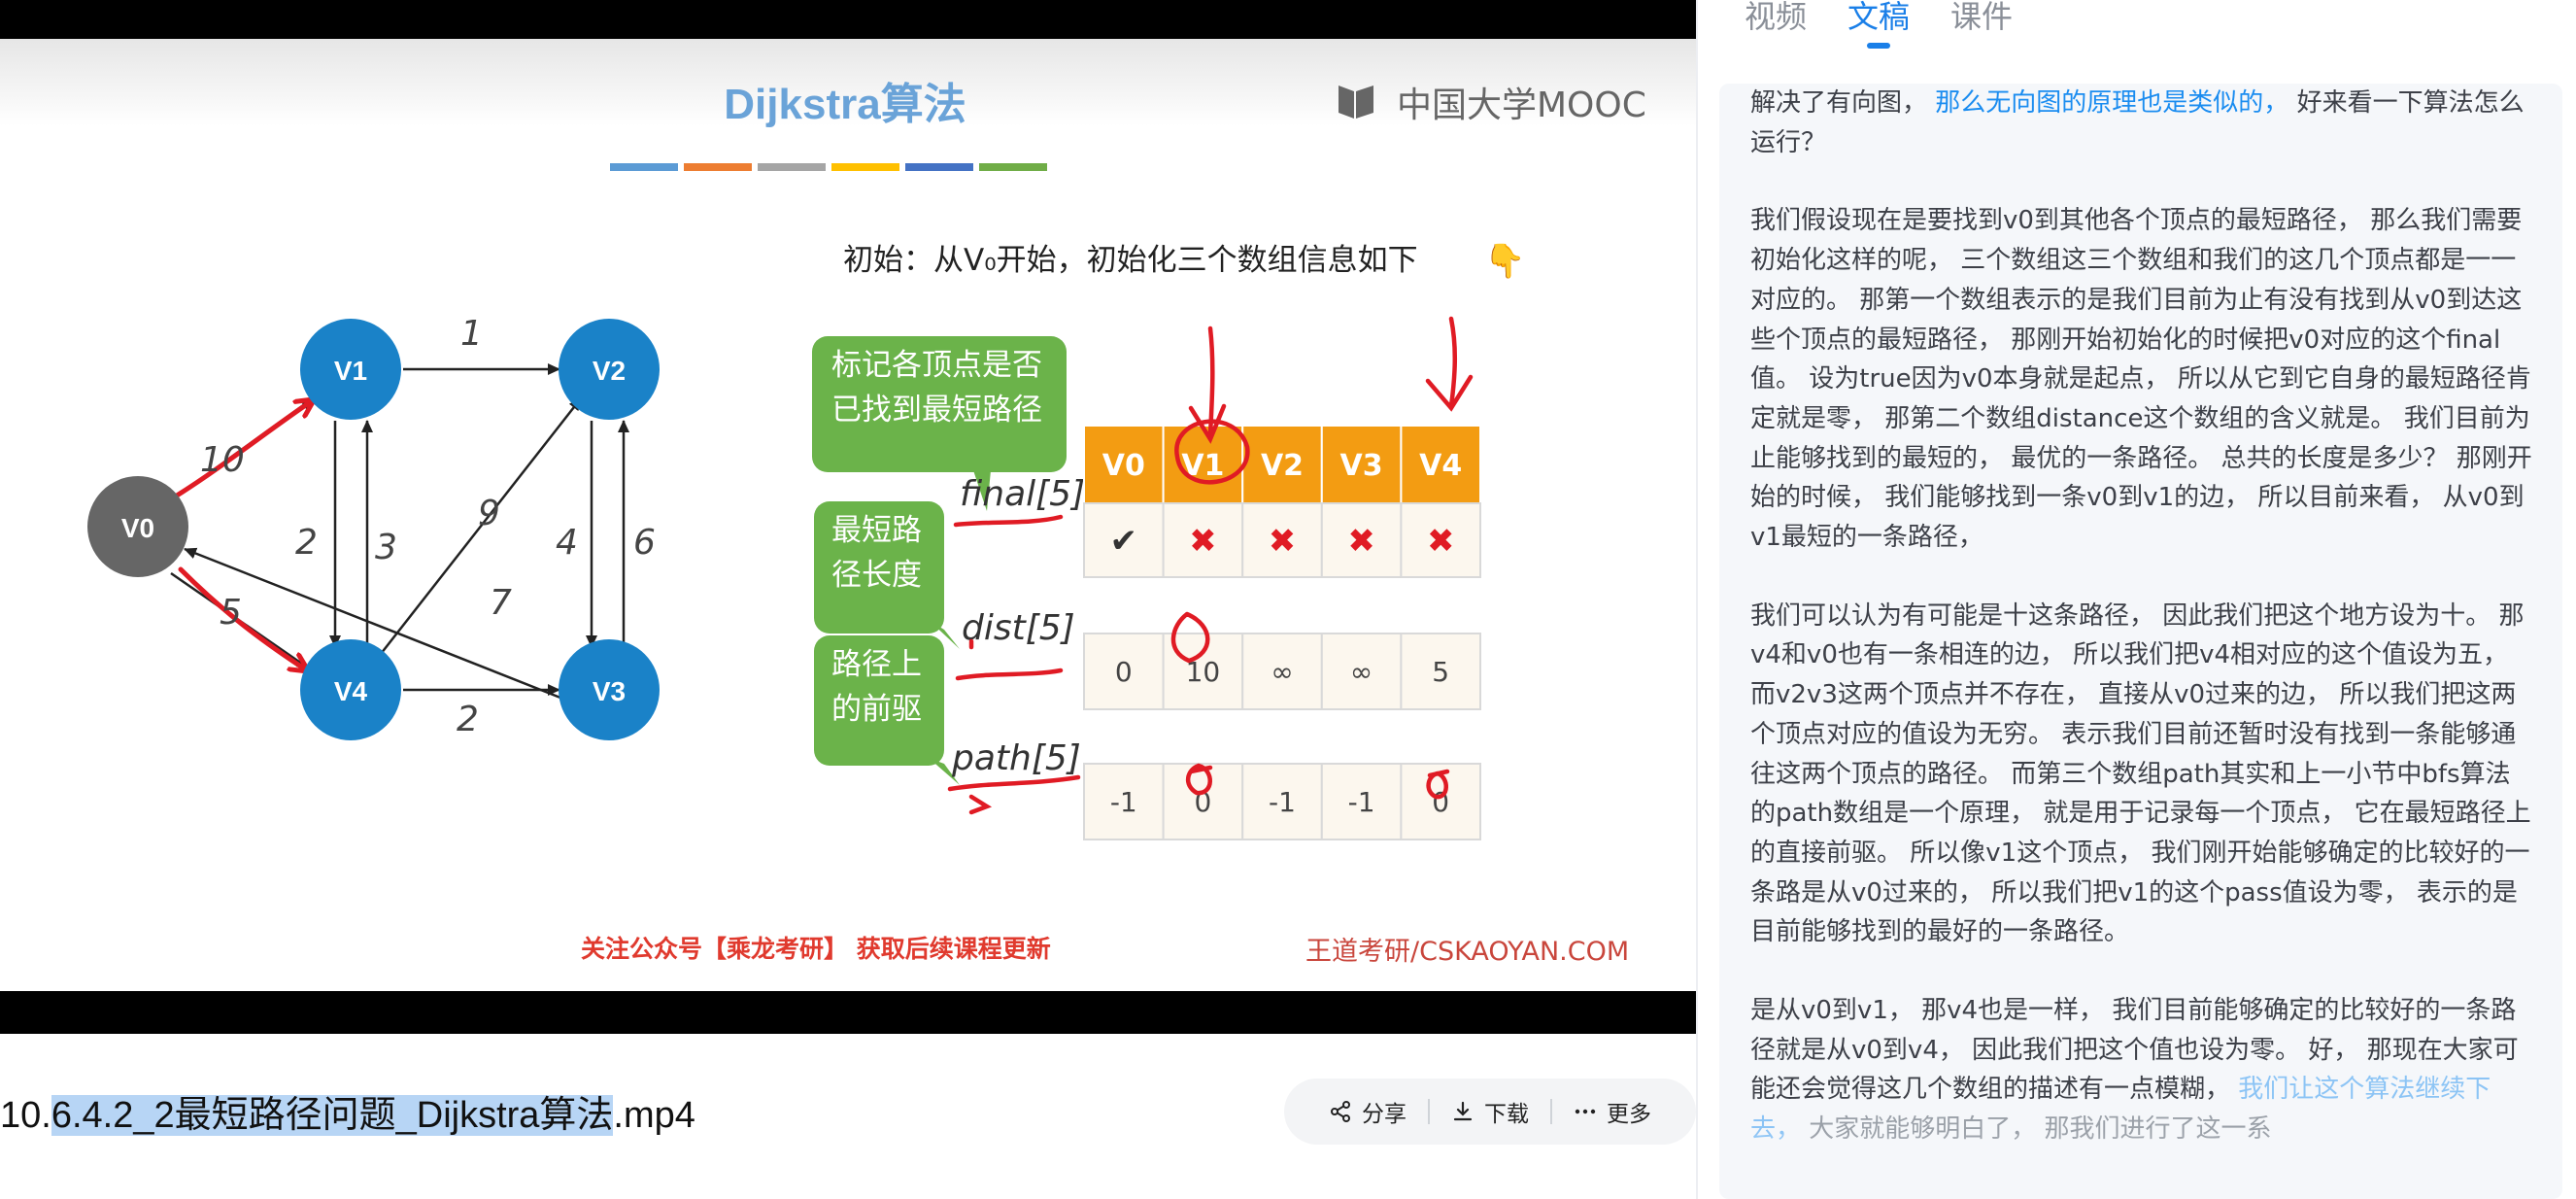  Describe the element at coordinates (1203, 464) in the screenshot. I see `table-cell-headers: V1` at that location.